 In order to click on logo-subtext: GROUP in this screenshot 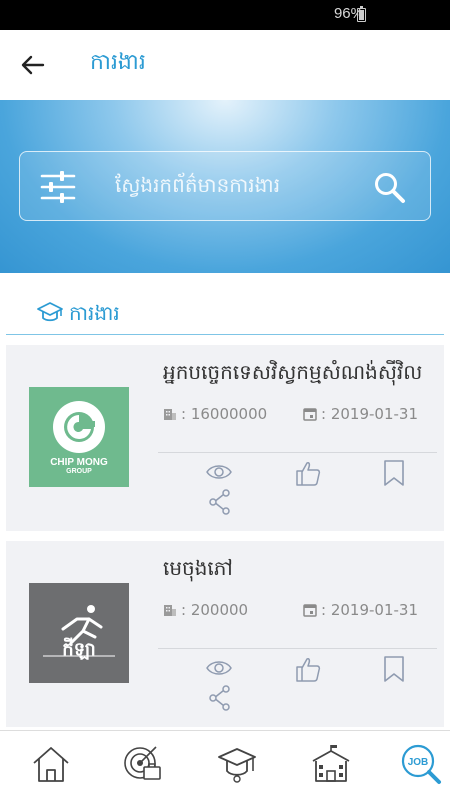, I will do `click(79, 471)`.